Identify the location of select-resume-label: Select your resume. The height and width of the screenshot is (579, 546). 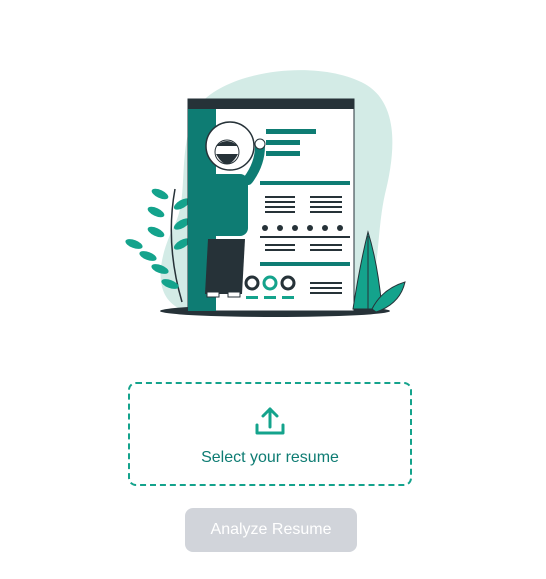
(270, 457).